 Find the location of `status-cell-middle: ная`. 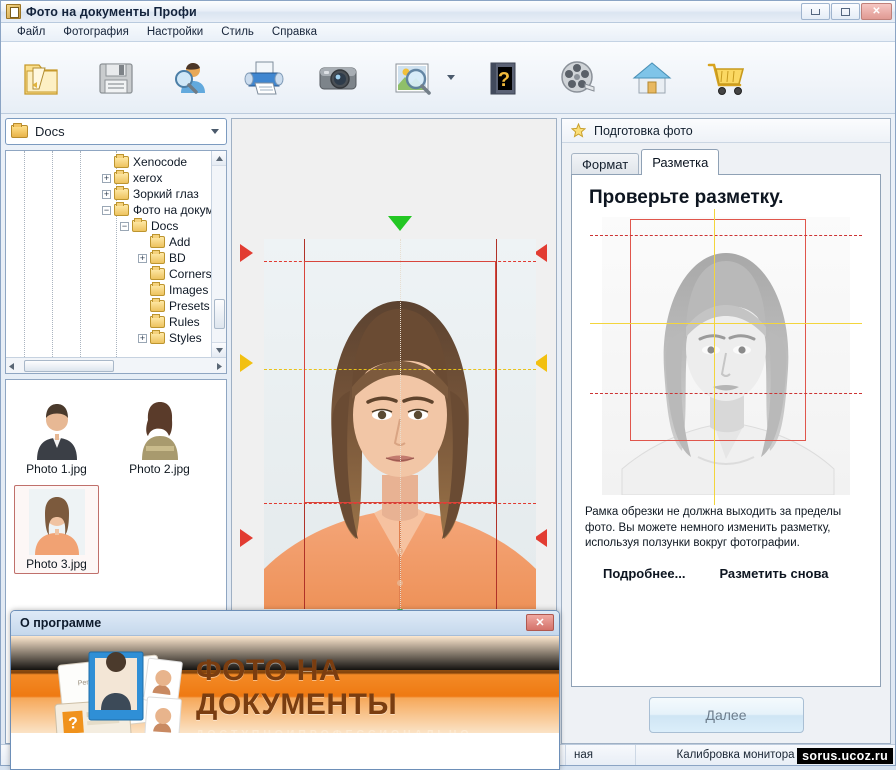

status-cell-middle: ная is located at coordinates (601, 755).